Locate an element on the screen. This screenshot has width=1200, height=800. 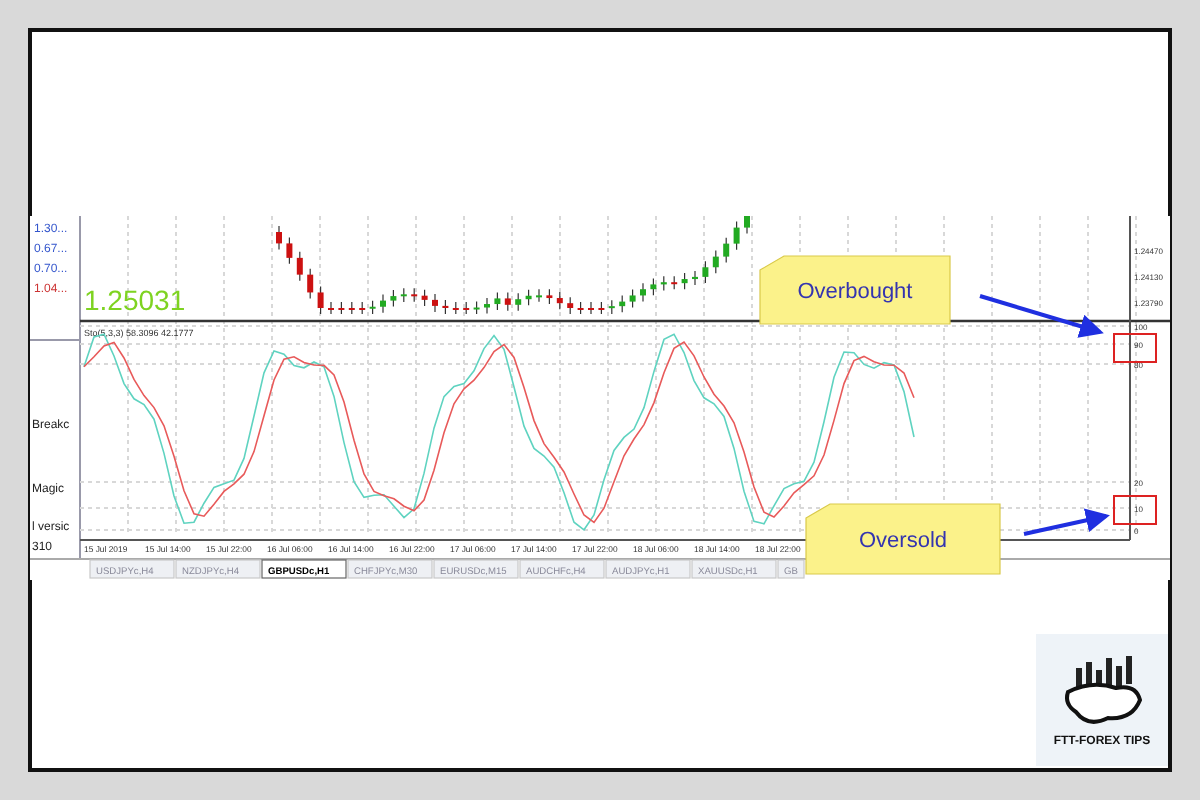
callout-note: Overbought is located at coordinates (855, 290).